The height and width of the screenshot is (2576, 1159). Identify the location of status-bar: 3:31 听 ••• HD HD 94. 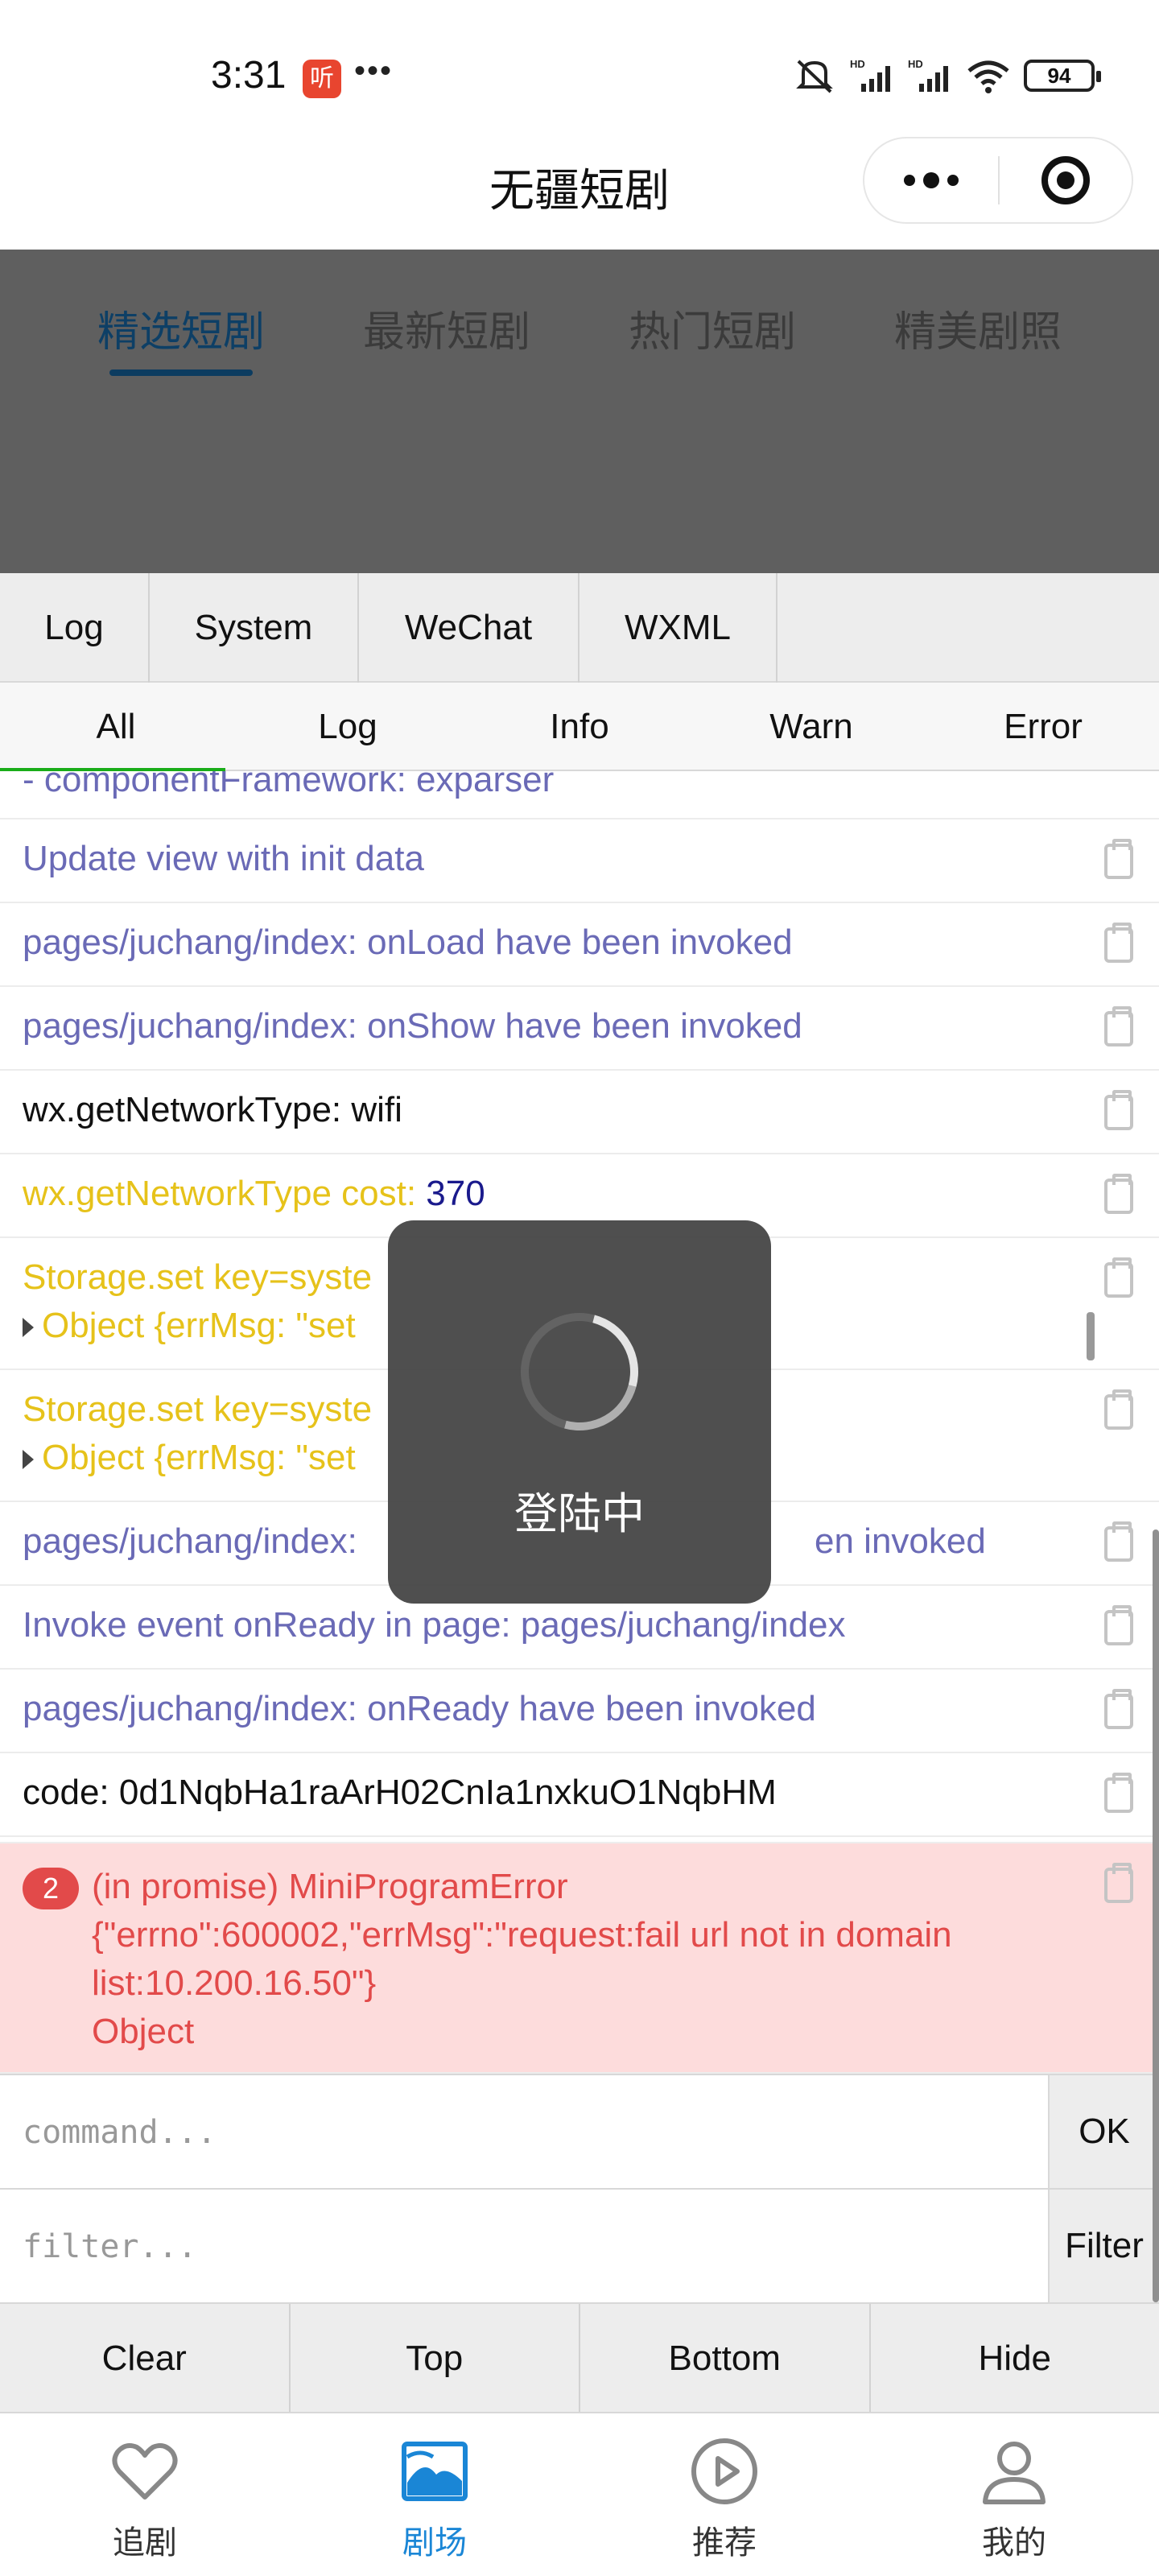
(579, 68).